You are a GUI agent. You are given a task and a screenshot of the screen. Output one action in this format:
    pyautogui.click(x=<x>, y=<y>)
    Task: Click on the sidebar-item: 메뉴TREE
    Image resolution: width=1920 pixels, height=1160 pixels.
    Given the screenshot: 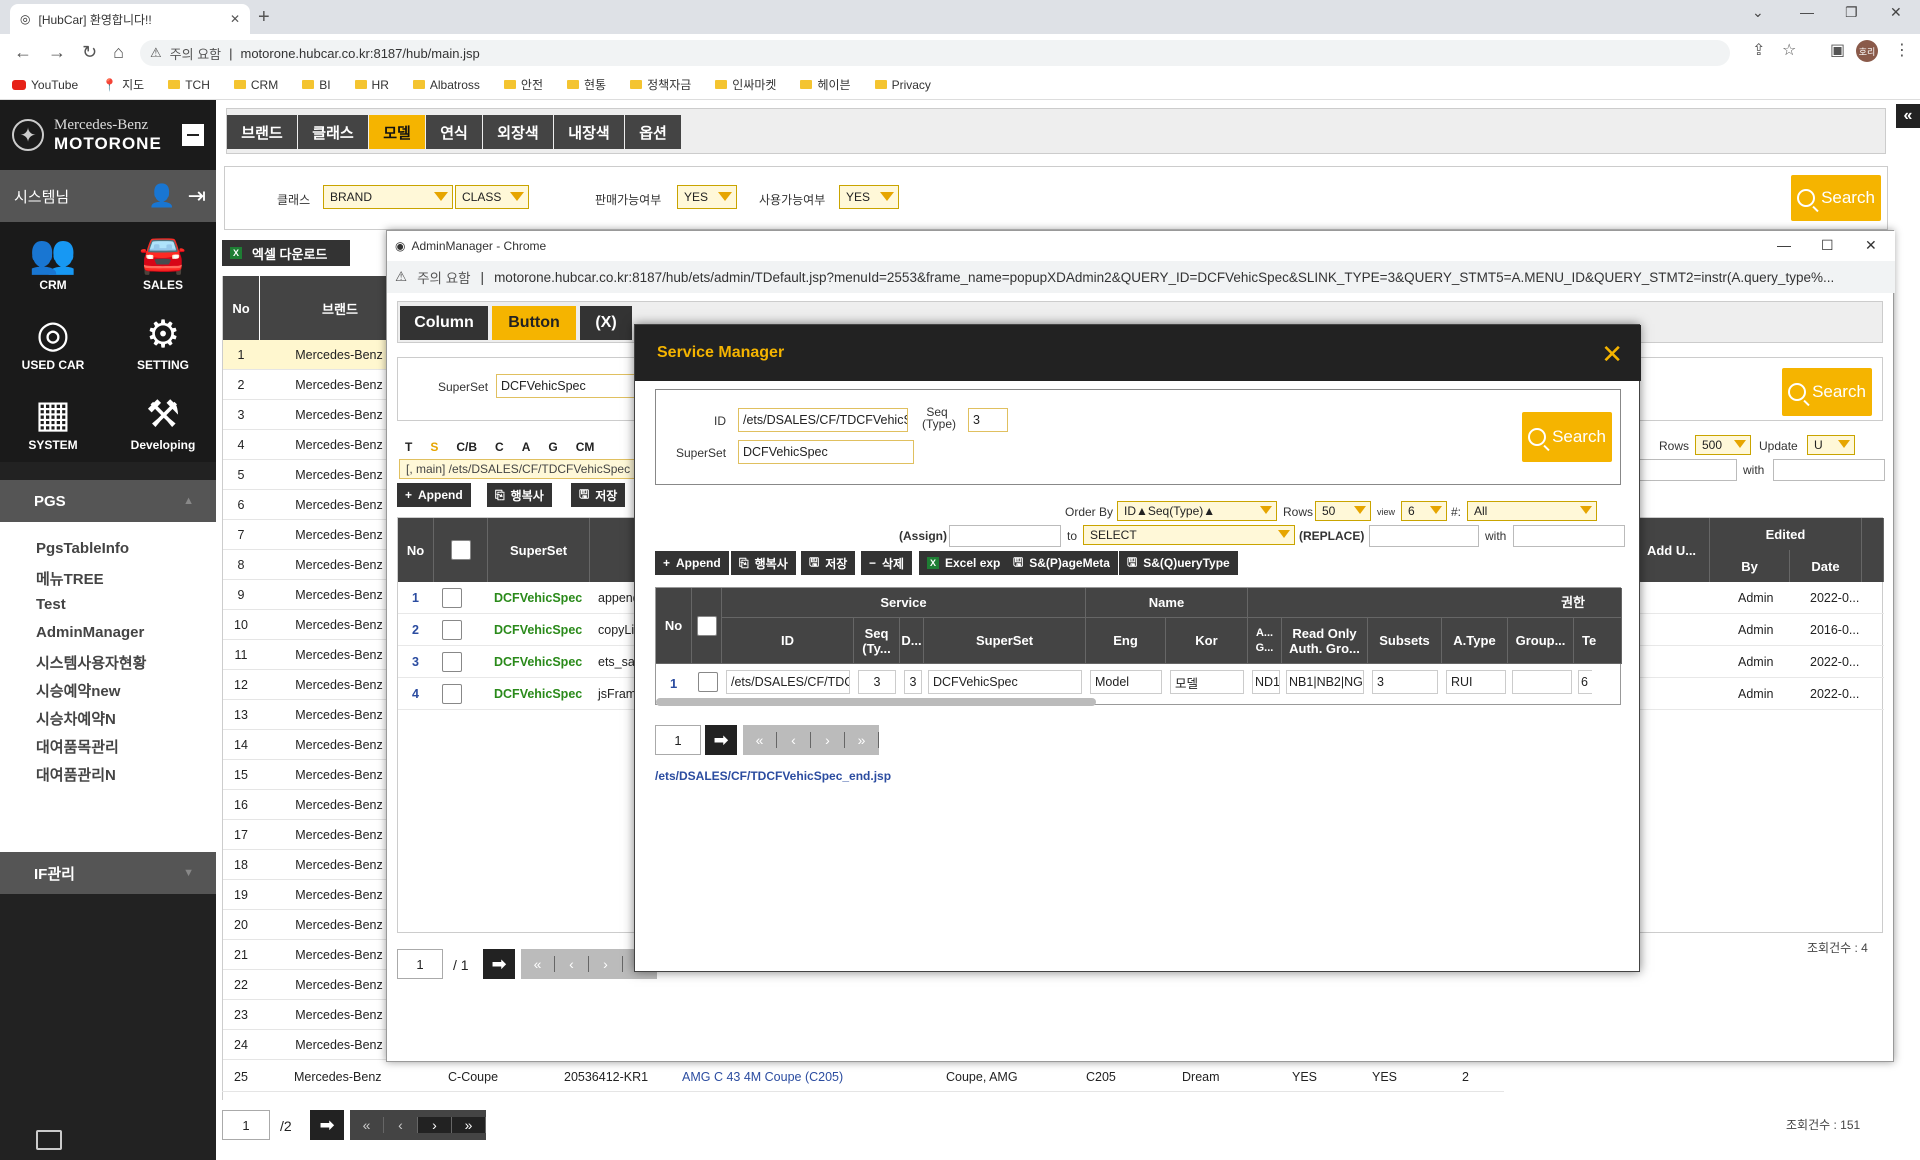 What is the action you would take?
    pyautogui.click(x=70, y=578)
    